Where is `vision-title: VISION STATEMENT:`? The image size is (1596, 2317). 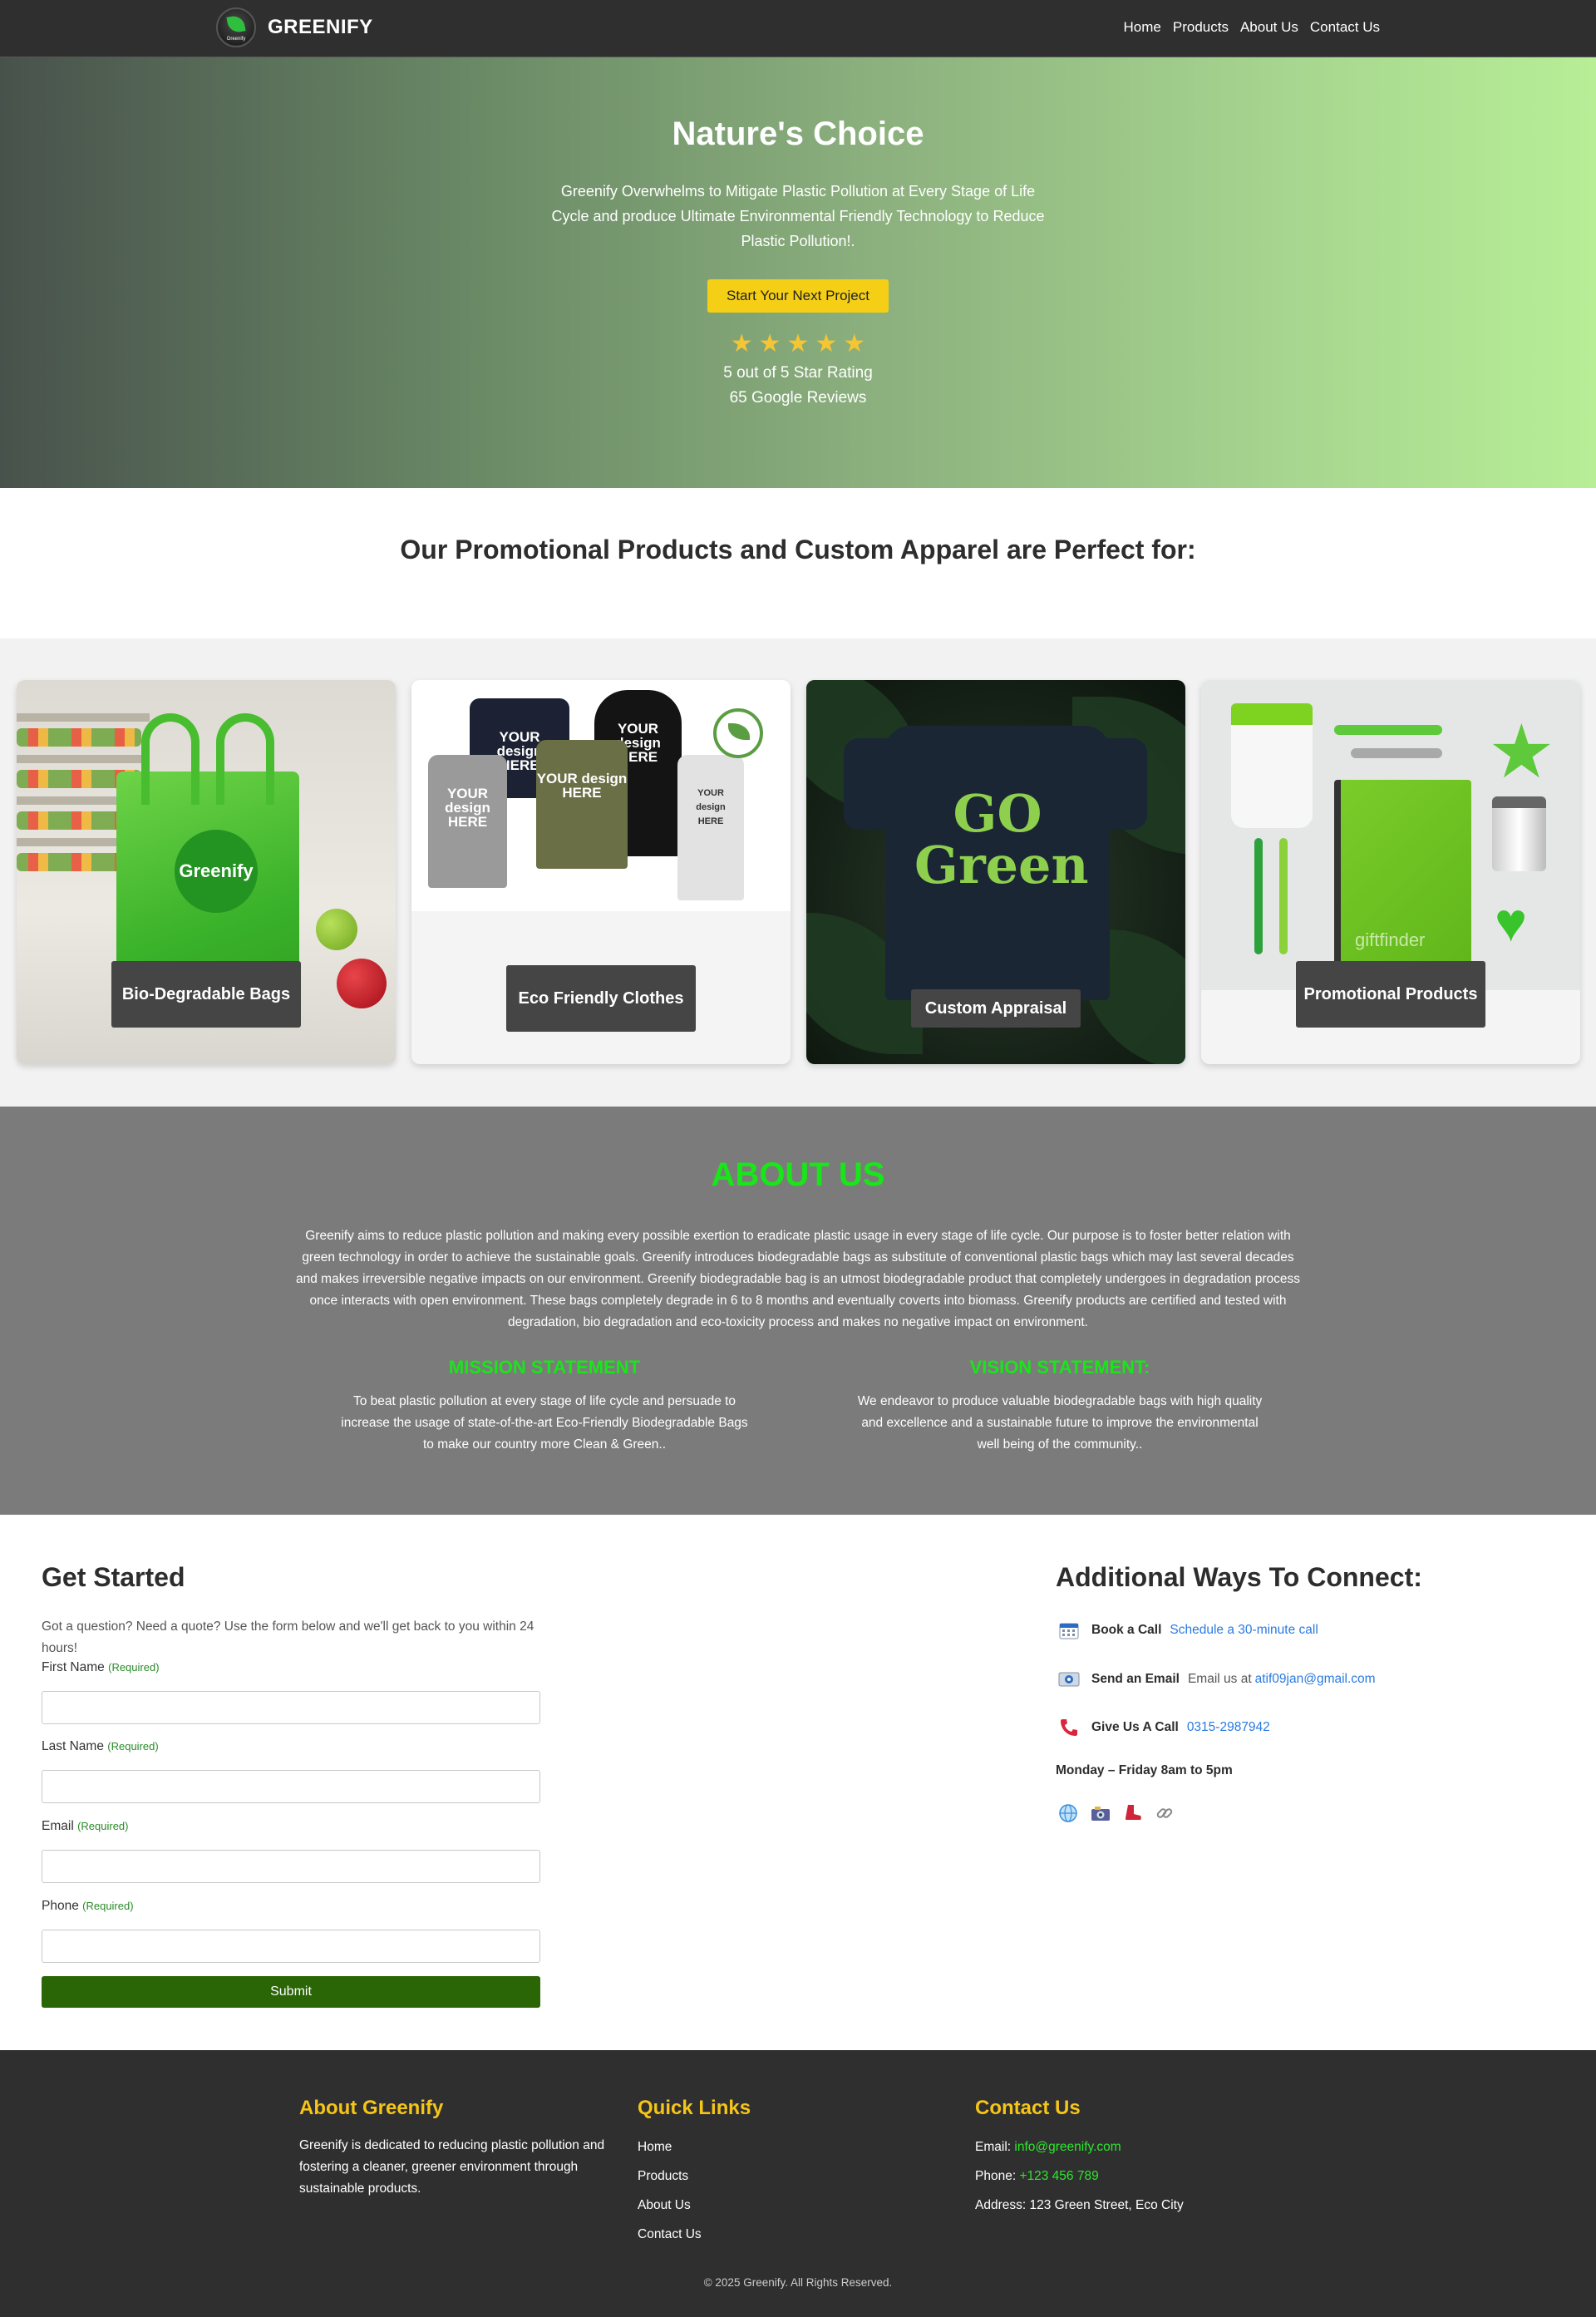
vision-title: VISION STATEMENT: is located at coordinates (1059, 1367).